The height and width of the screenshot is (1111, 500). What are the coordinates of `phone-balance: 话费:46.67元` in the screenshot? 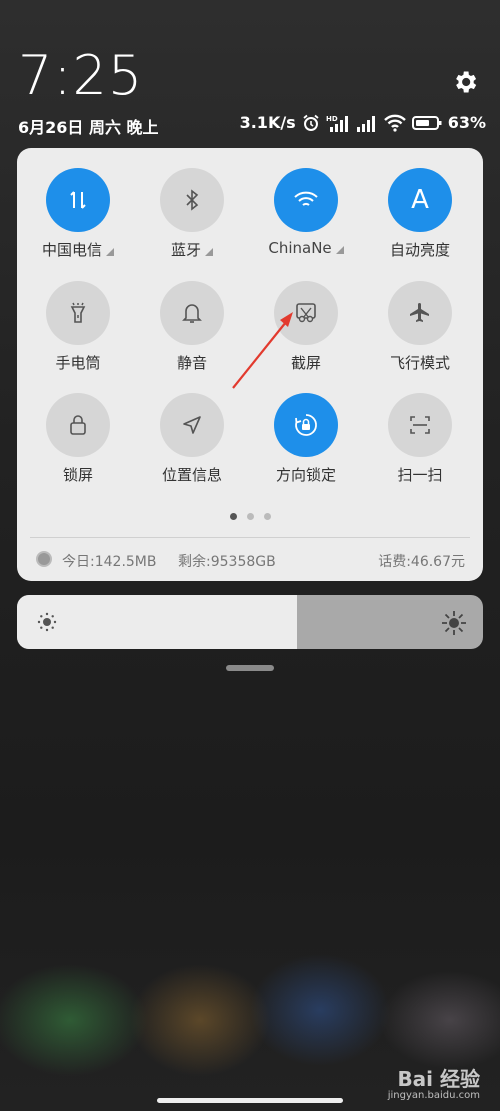 It's located at (421, 562).